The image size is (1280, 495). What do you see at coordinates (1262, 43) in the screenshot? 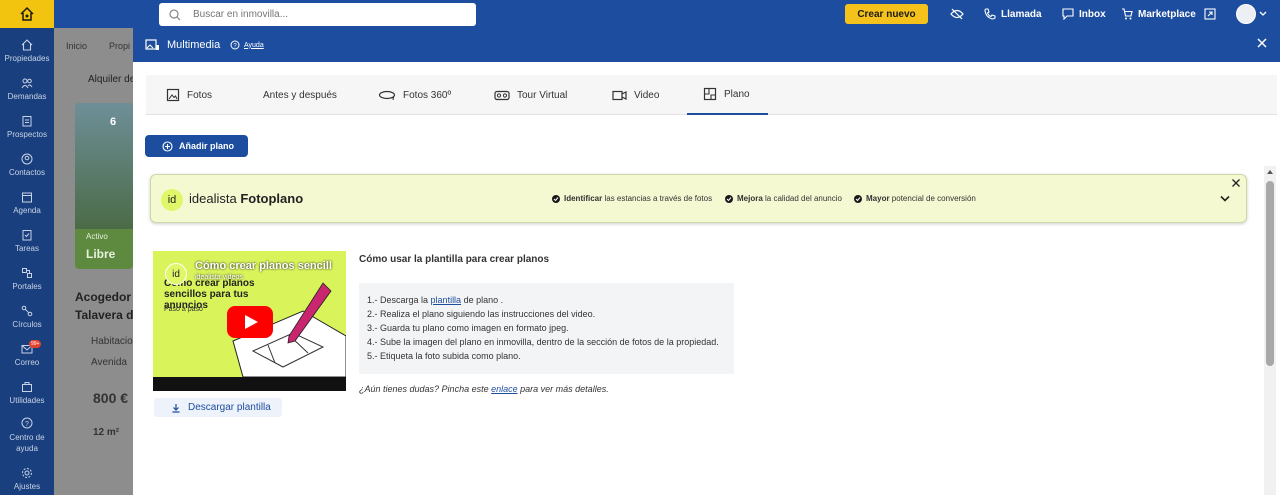
I see `close-icon` at bounding box center [1262, 43].